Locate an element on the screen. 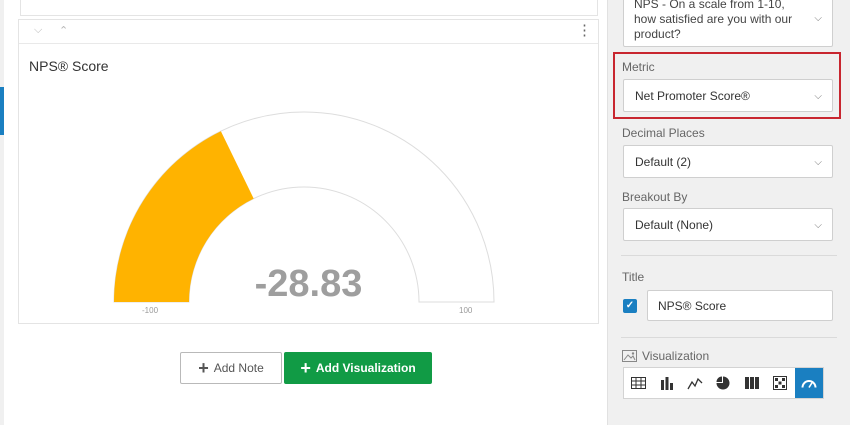  visualization-label-row: Visualization is located at coordinates (665, 356).